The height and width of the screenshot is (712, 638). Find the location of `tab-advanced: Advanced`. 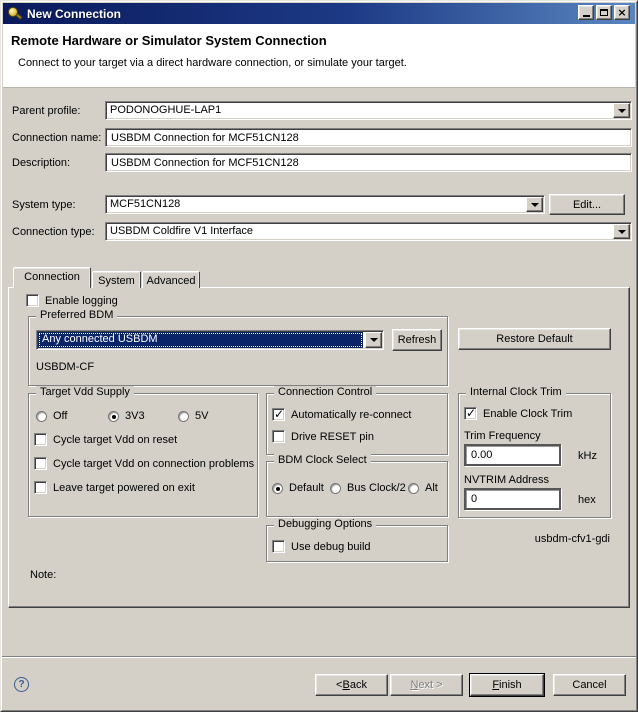

tab-advanced: Advanced is located at coordinates (171, 279).